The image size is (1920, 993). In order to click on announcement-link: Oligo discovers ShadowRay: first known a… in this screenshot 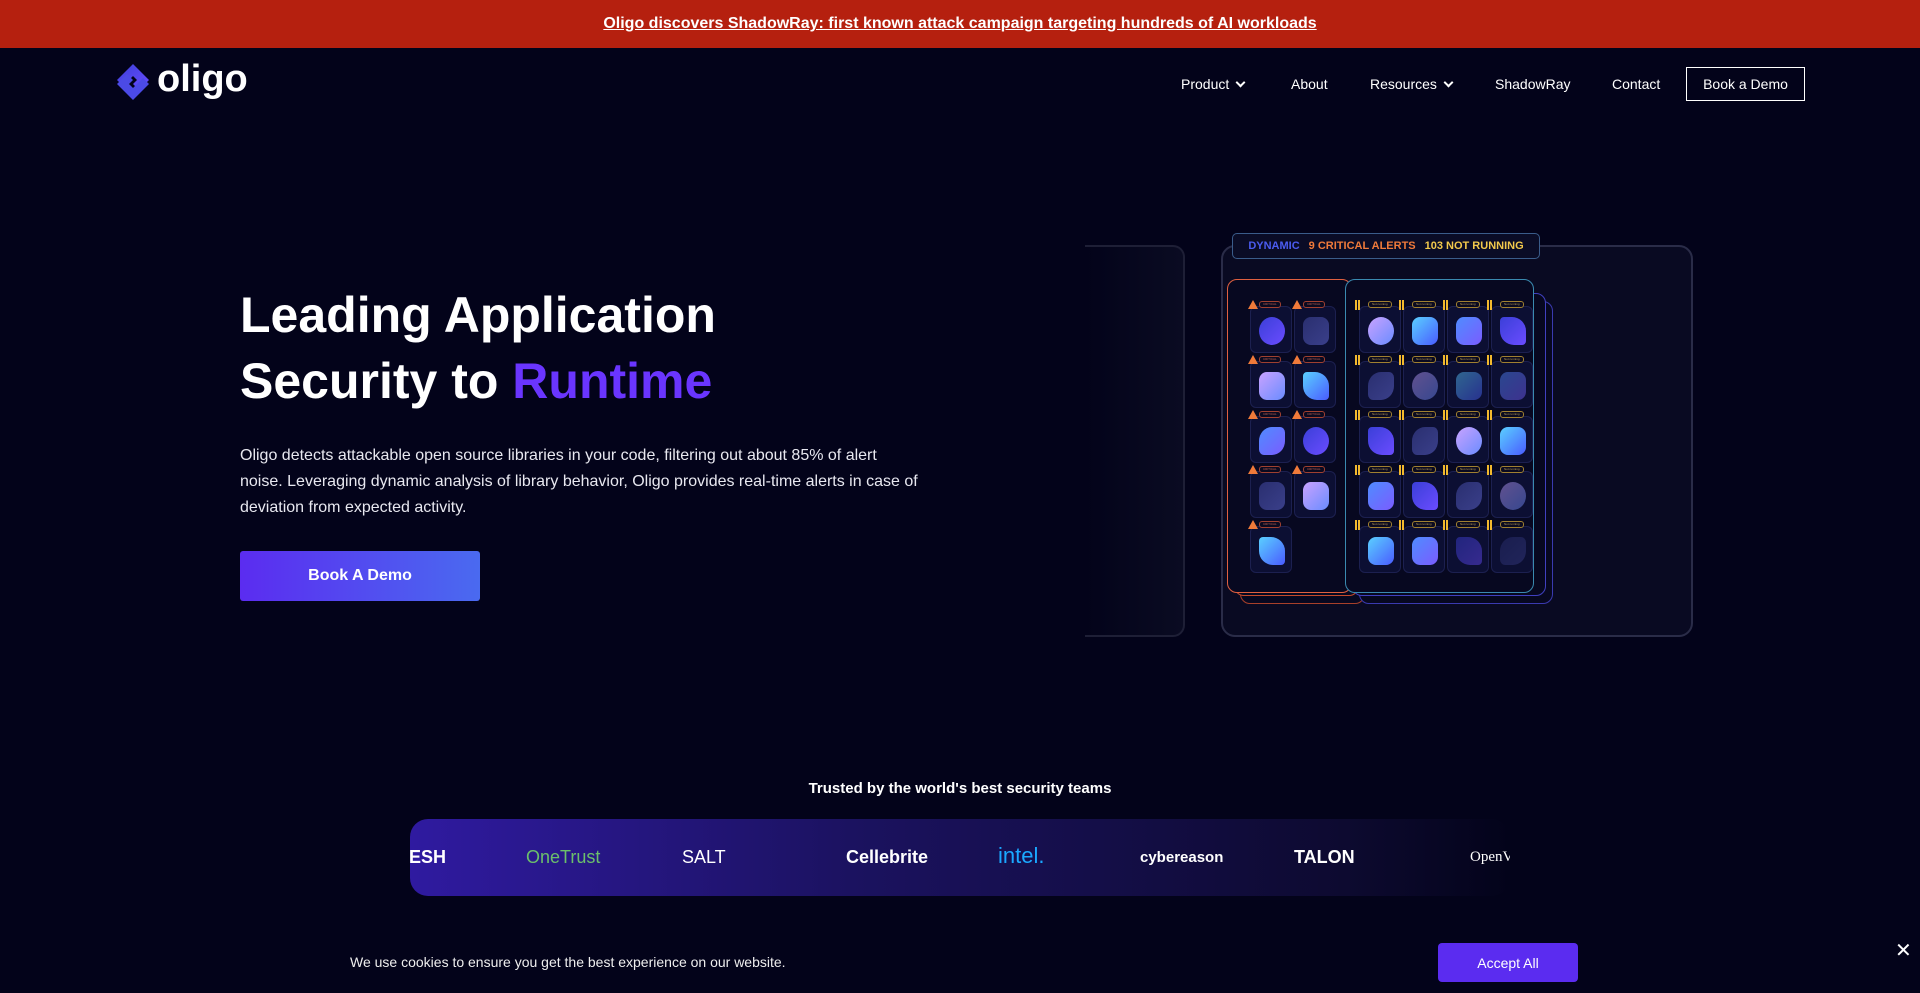, I will do `click(959, 24)`.